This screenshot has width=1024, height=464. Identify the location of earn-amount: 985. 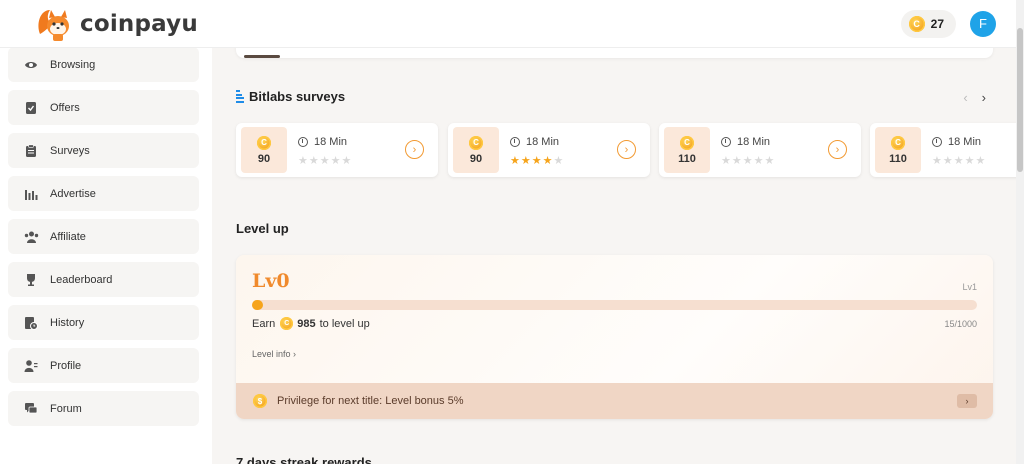
(306, 323).